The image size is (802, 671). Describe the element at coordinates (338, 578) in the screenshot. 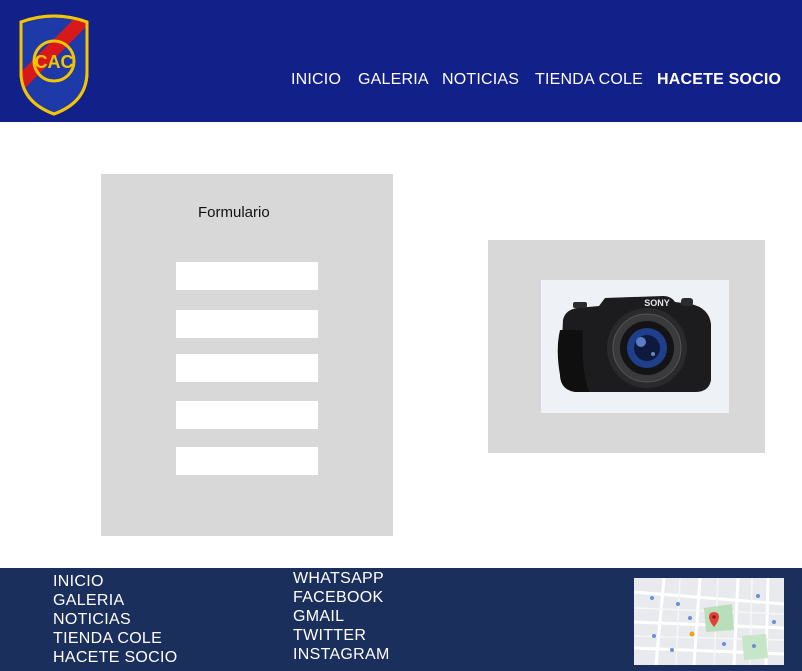

I see `footer-link-whatsapp: WHATSAPP` at that location.